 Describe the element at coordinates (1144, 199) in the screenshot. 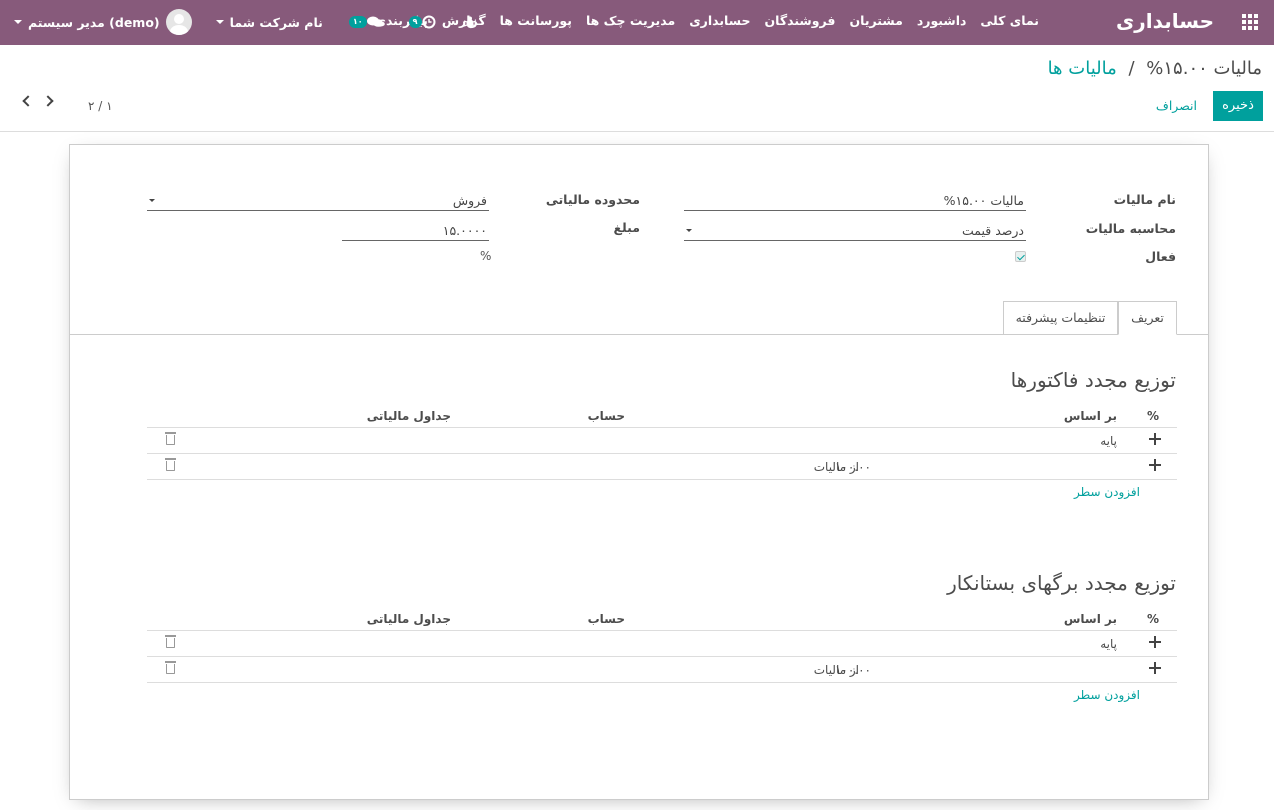

I see `tax-name-label: نام مالیات` at that location.